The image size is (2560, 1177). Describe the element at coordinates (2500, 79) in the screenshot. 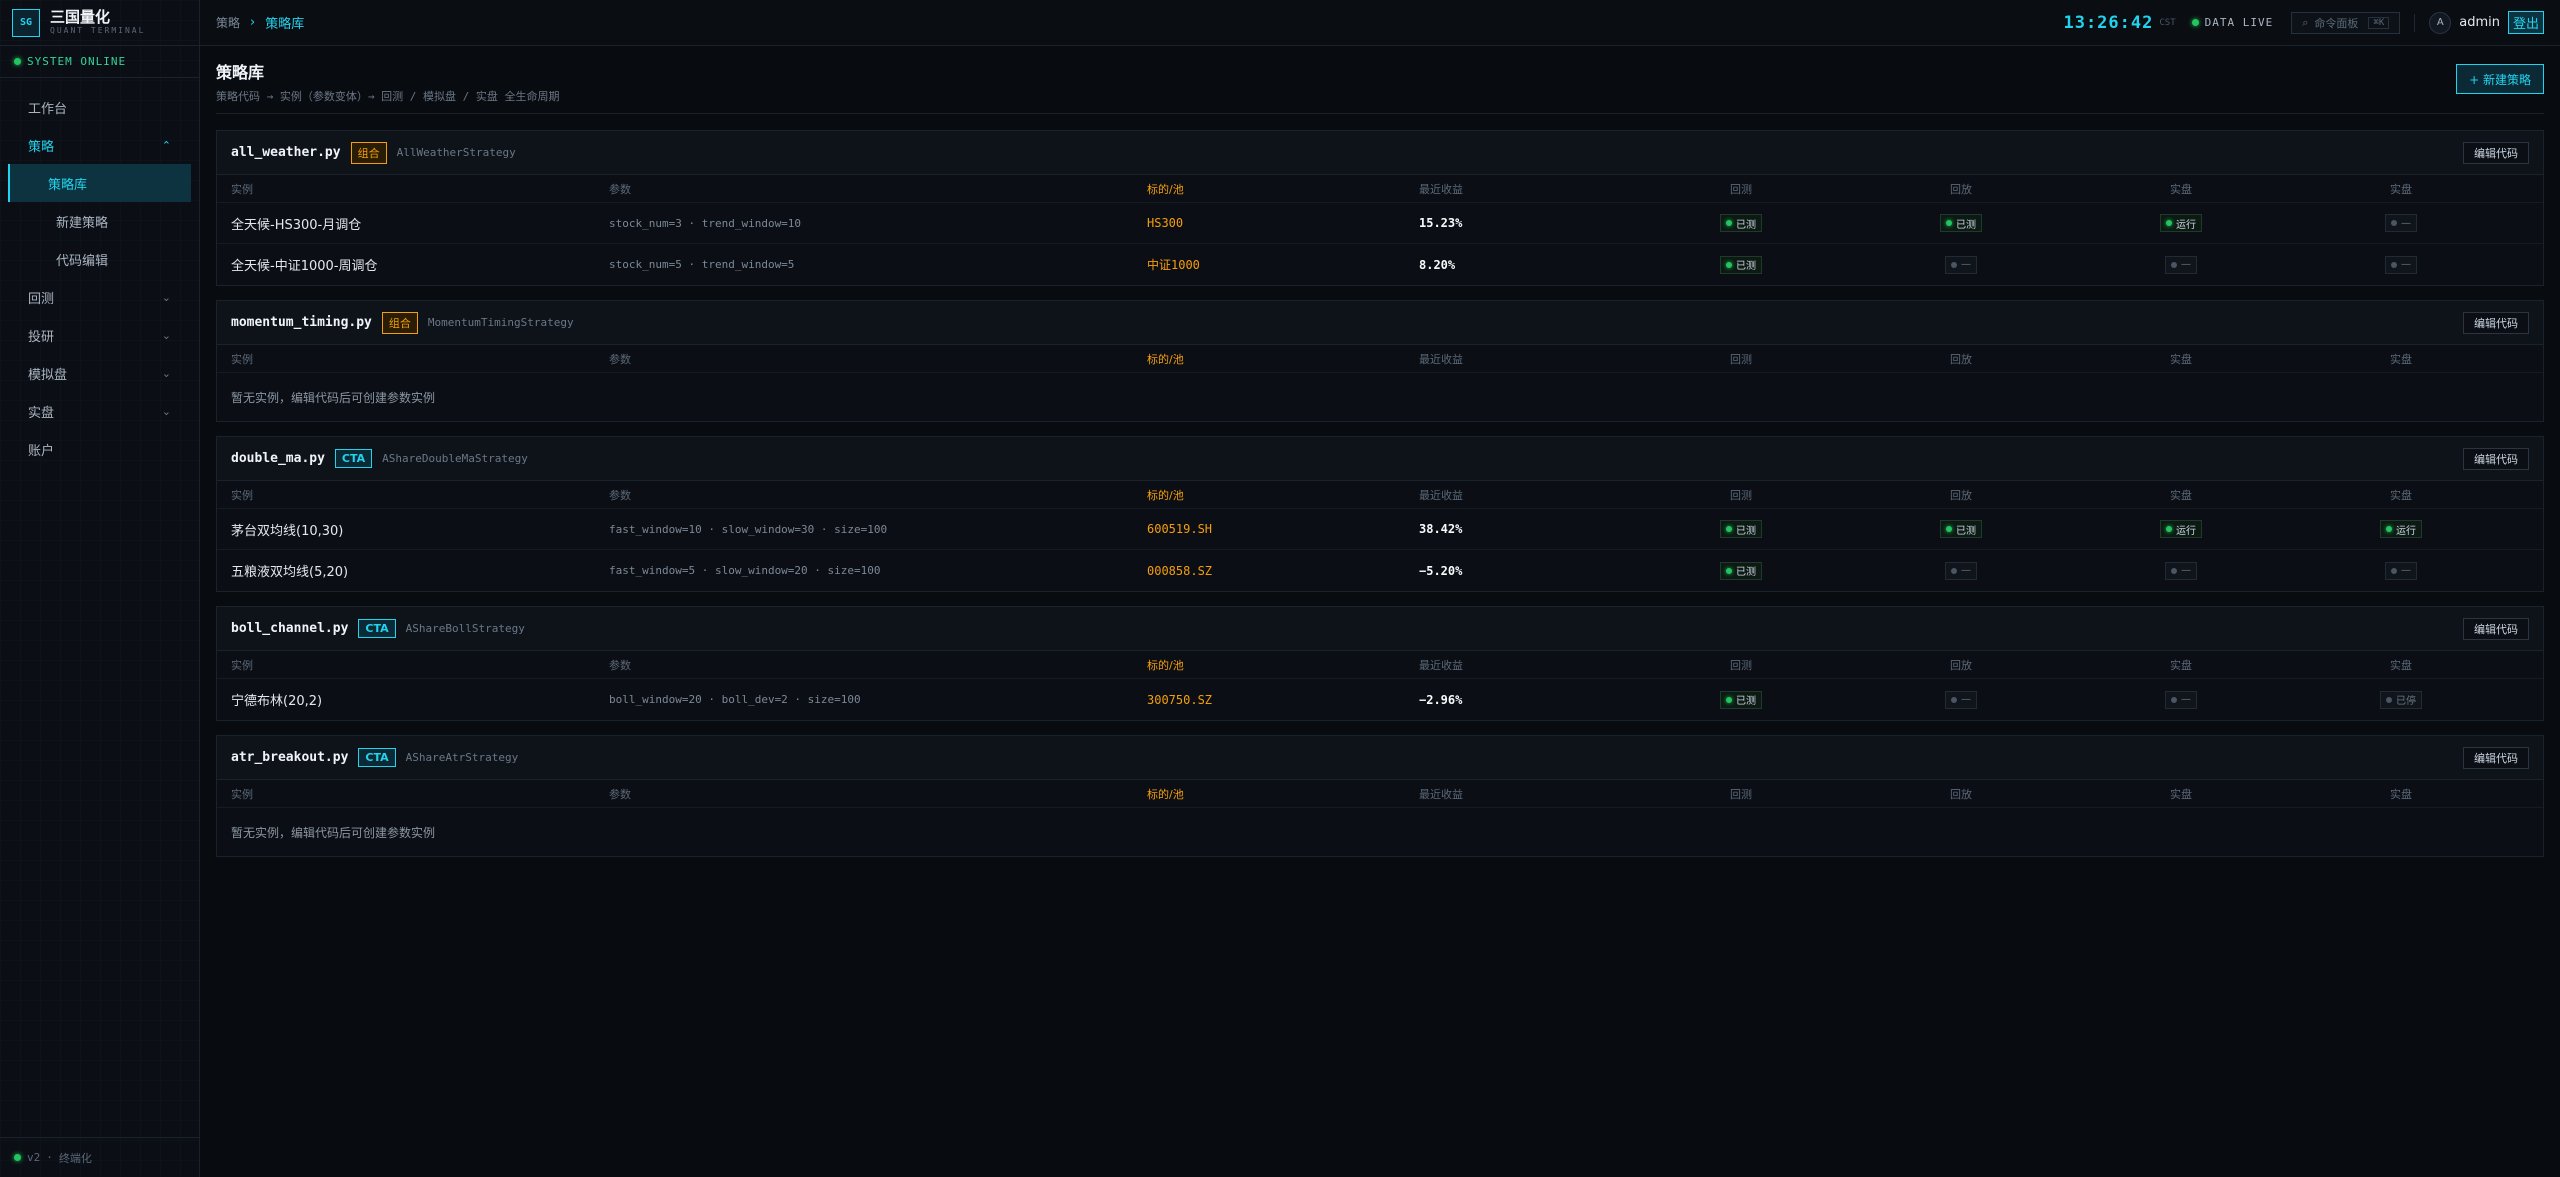

I see `new-strategy-button: + 新建策略` at that location.